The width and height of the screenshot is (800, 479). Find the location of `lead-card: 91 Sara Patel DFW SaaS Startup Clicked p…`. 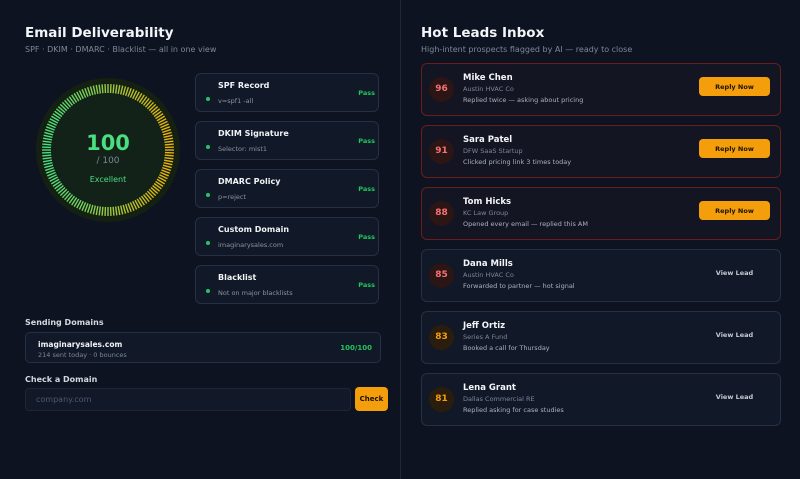

lead-card: 91 Sara Patel DFW SaaS Startup Clicked p… is located at coordinates (601, 151).